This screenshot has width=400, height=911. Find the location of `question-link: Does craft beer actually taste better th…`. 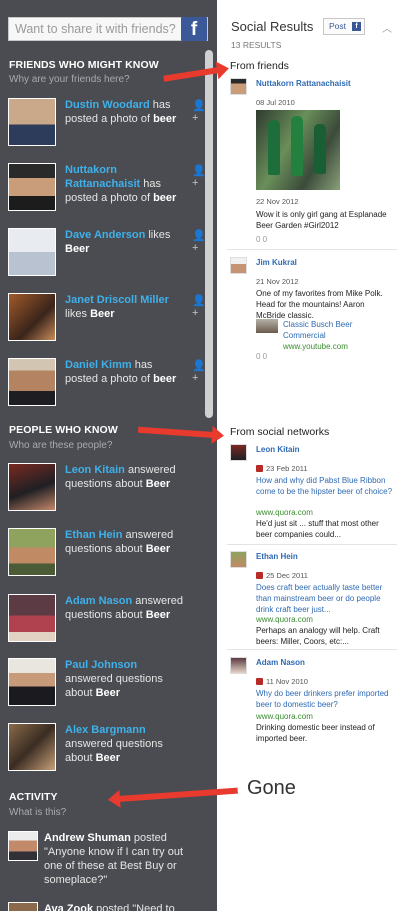

question-link: Does craft beer actually taste better th… is located at coordinates (326, 598).